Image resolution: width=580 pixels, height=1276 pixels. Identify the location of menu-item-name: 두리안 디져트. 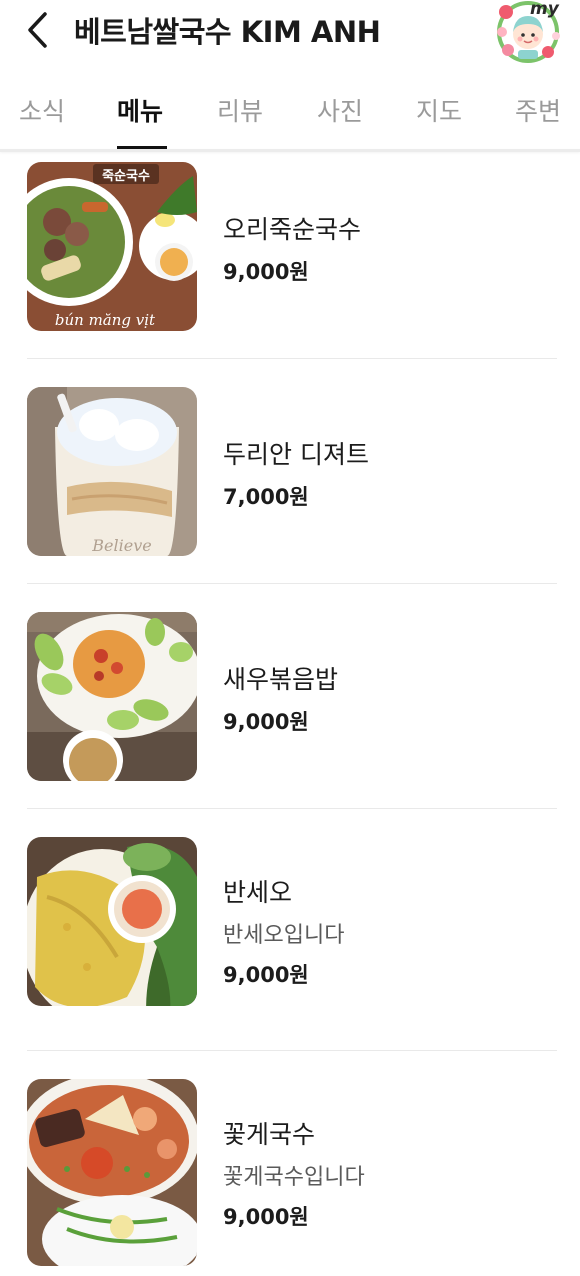
(296, 454).